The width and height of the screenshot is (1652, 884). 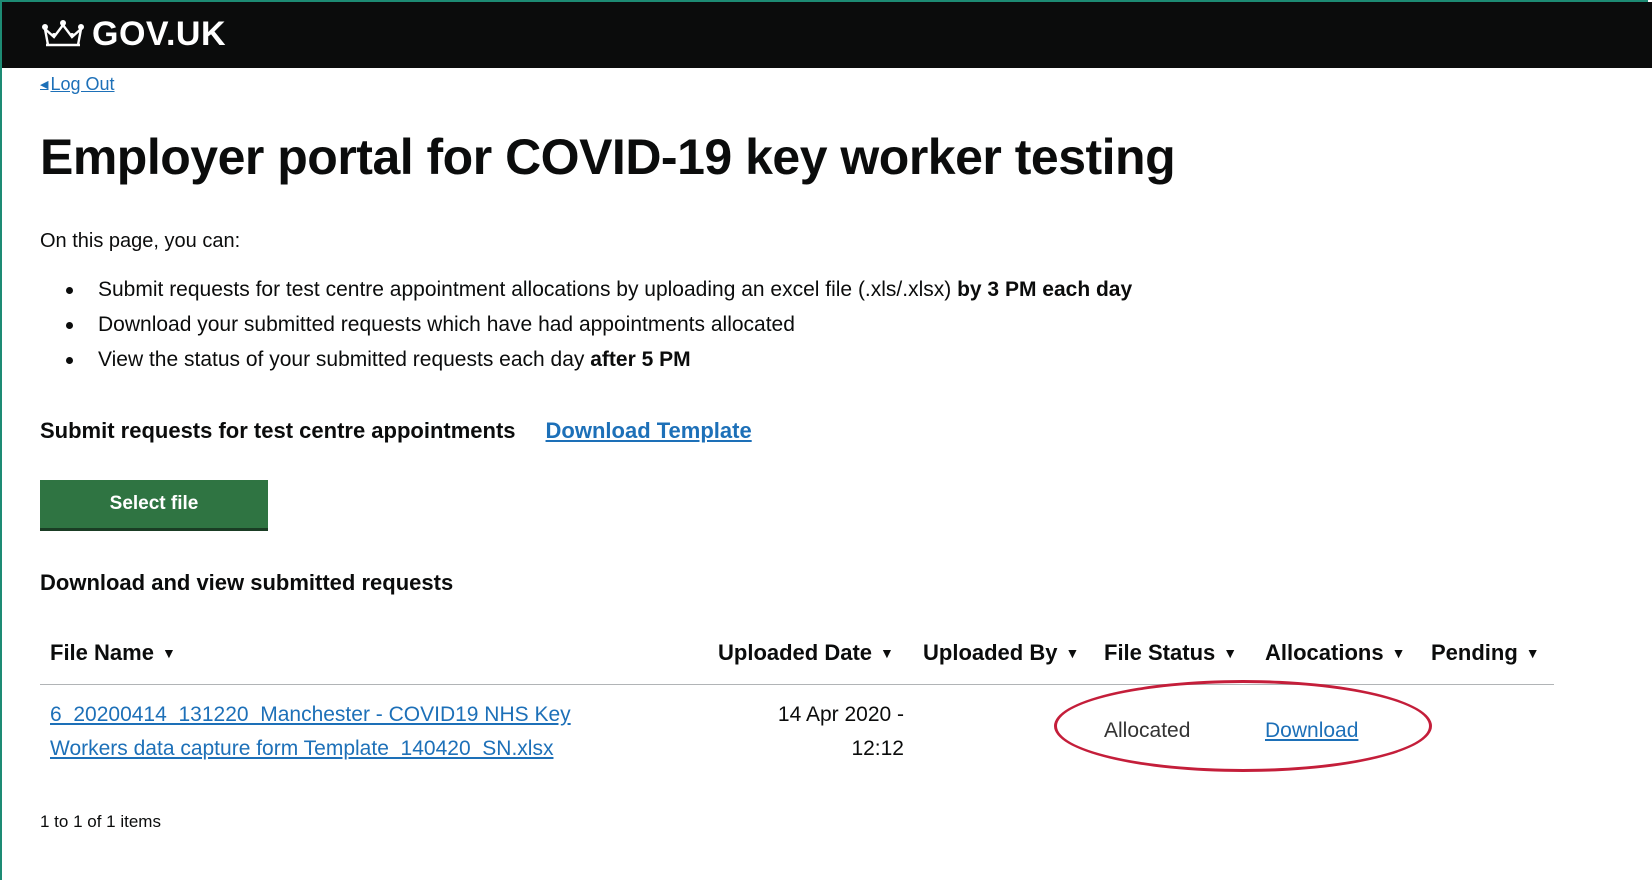 What do you see at coordinates (1001, 653) in the screenshot?
I see `column-header-uploaded-by: Uploaded By ▼` at bounding box center [1001, 653].